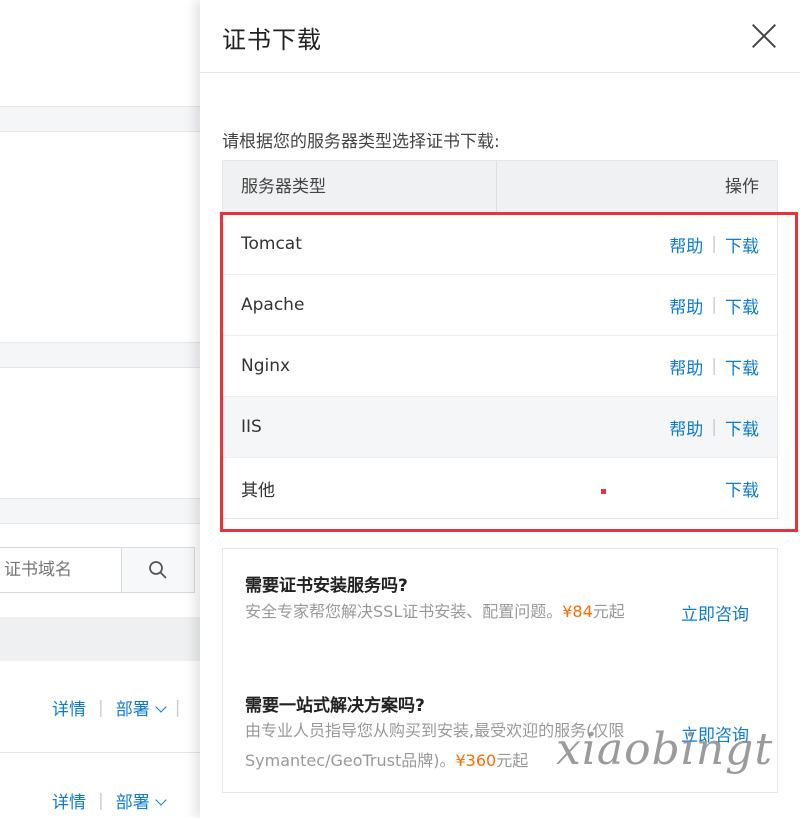  Describe the element at coordinates (686, 305) in the screenshot. I see `help-link-apache: 帮助` at that location.